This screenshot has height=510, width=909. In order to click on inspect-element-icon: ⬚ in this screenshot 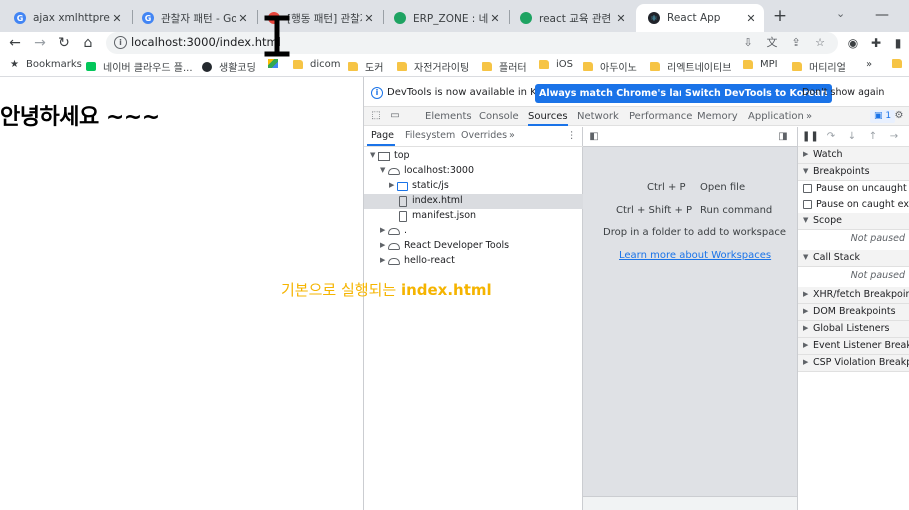, I will do `click(376, 116)`.